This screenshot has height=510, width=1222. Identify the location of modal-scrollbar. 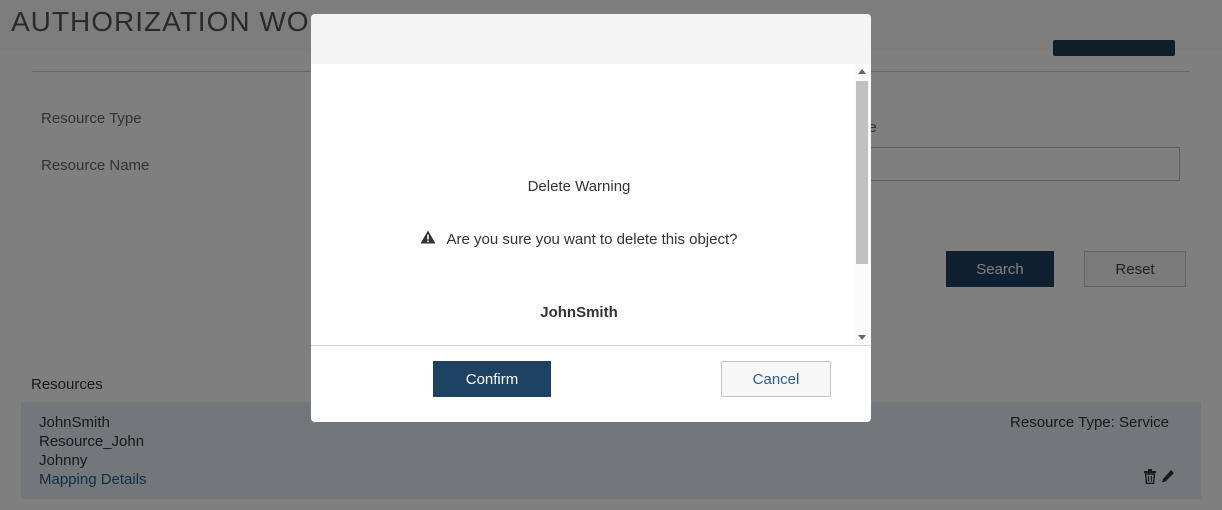
(862, 204).